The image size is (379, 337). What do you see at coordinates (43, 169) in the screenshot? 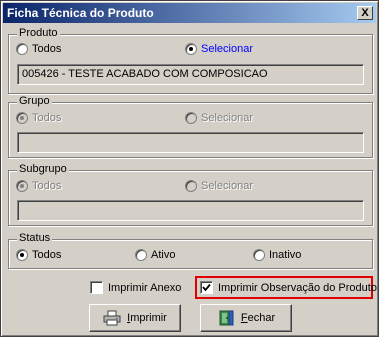
I see `subgrupo-group-label: Subgrupo` at bounding box center [43, 169].